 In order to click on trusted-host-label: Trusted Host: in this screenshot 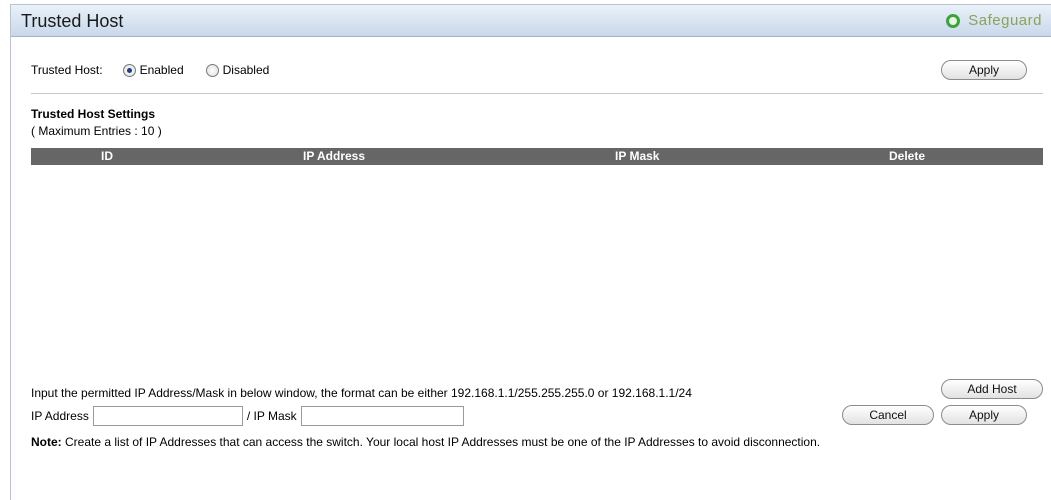, I will do `click(67, 70)`.